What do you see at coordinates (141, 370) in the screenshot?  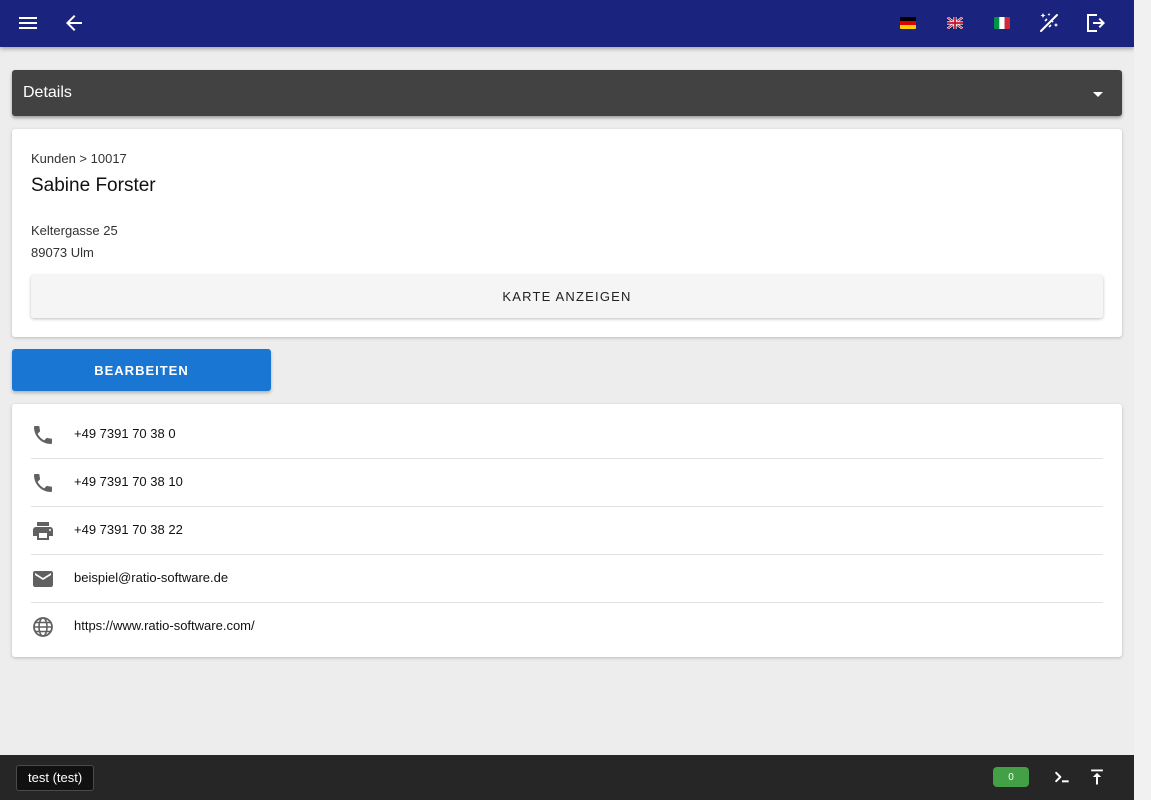 I see `edit-button: BEARBEITEN` at bounding box center [141, 370].